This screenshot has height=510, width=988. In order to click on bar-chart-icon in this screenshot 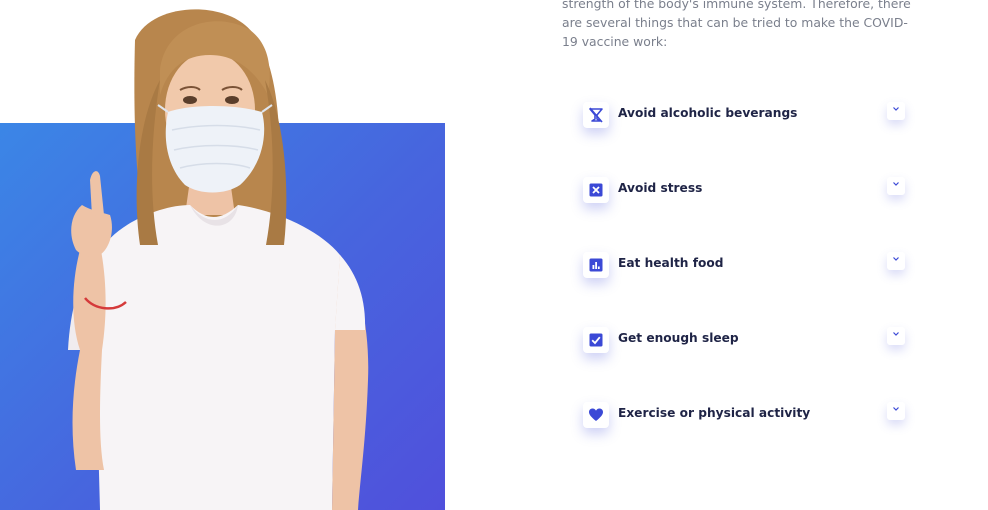, I will do `click(596, 265)`.